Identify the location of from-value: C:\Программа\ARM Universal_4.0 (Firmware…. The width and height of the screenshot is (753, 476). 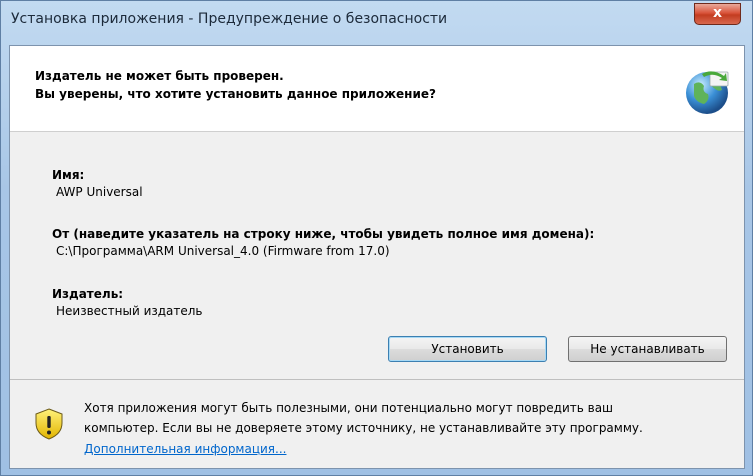
(223, 251).